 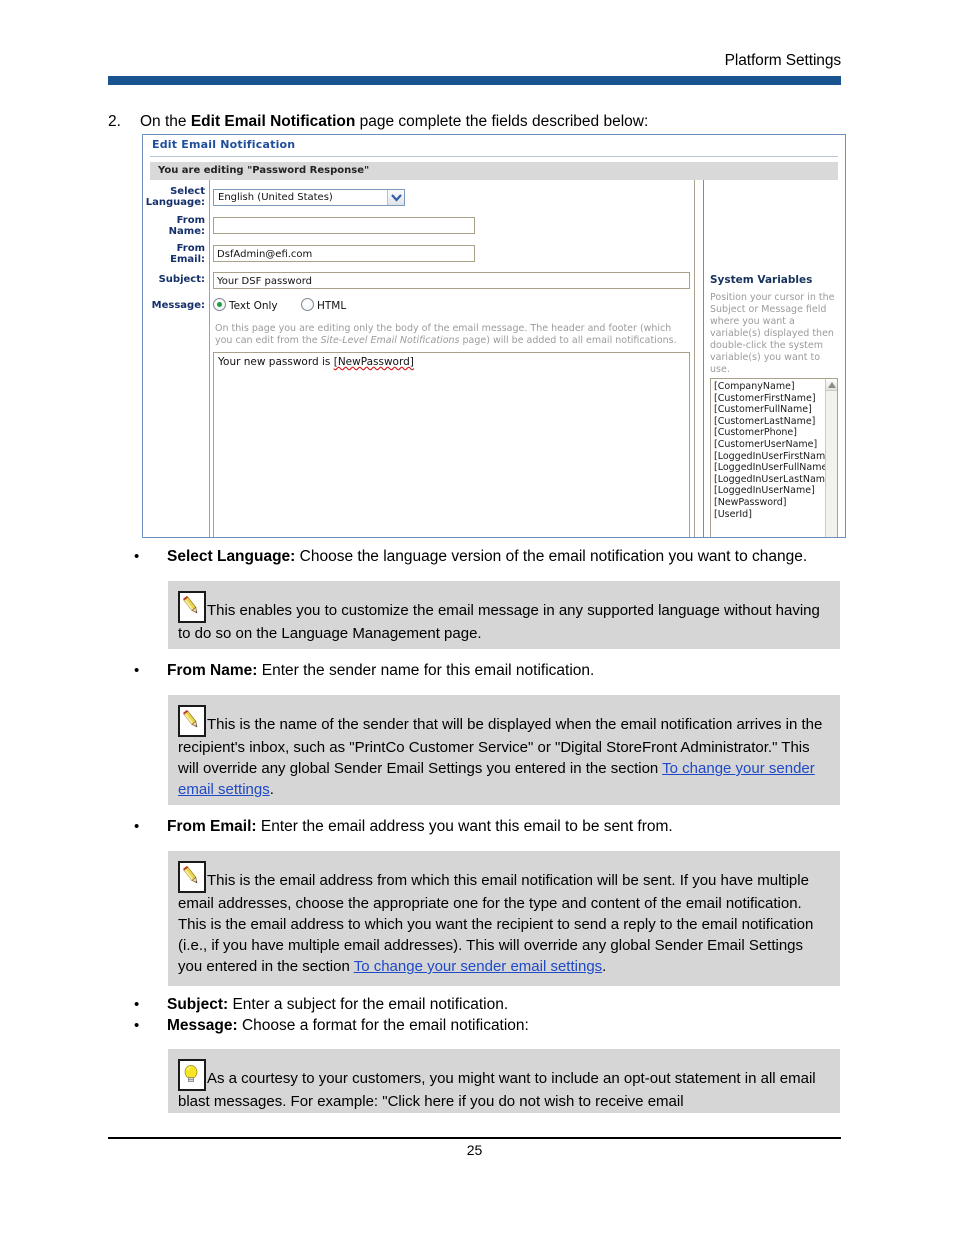 What do you see at coordinates (775, 503) in the screenshot?
I see `list-item: [NewPassword]` at bounding box center [775, 503].